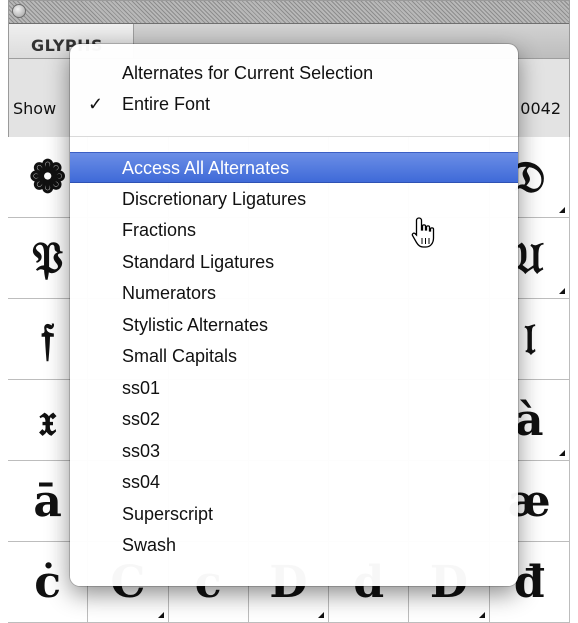  What do you see at coordinates (166, 104) in the screenshot?
I see `menu-item-label: Entire Font` at bounding box center [166, 104].